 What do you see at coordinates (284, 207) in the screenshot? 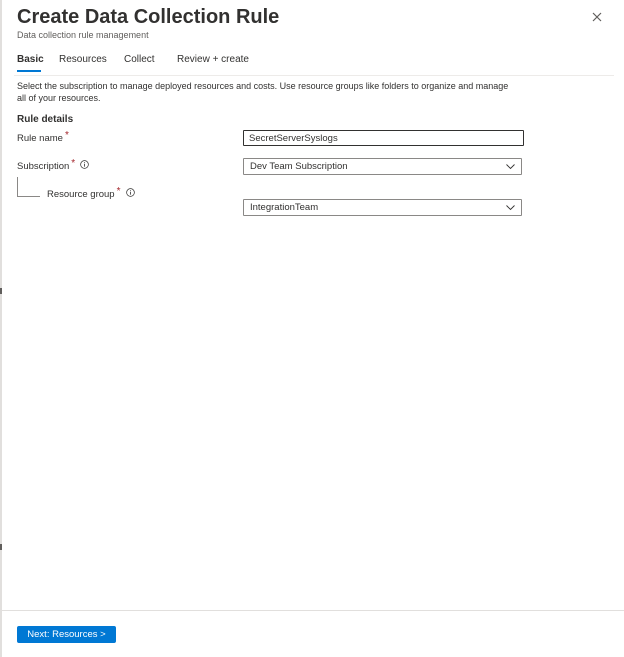
I see `resource-group-dropdown-value: IntegrationTeam` at bounding box center [284, 207].